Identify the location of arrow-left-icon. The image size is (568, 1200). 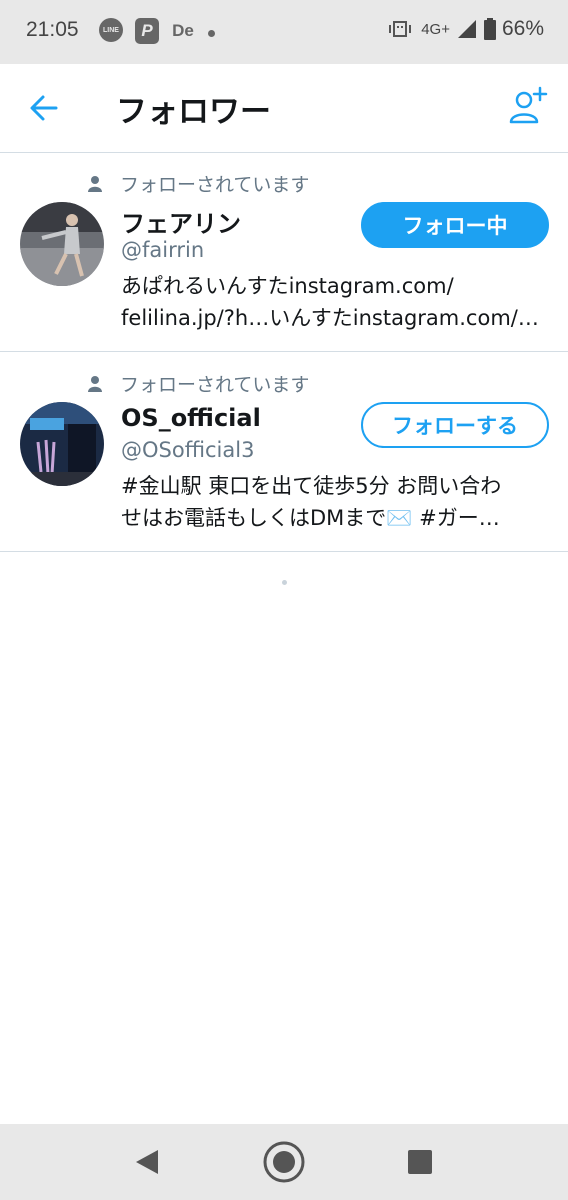
(44, 108).